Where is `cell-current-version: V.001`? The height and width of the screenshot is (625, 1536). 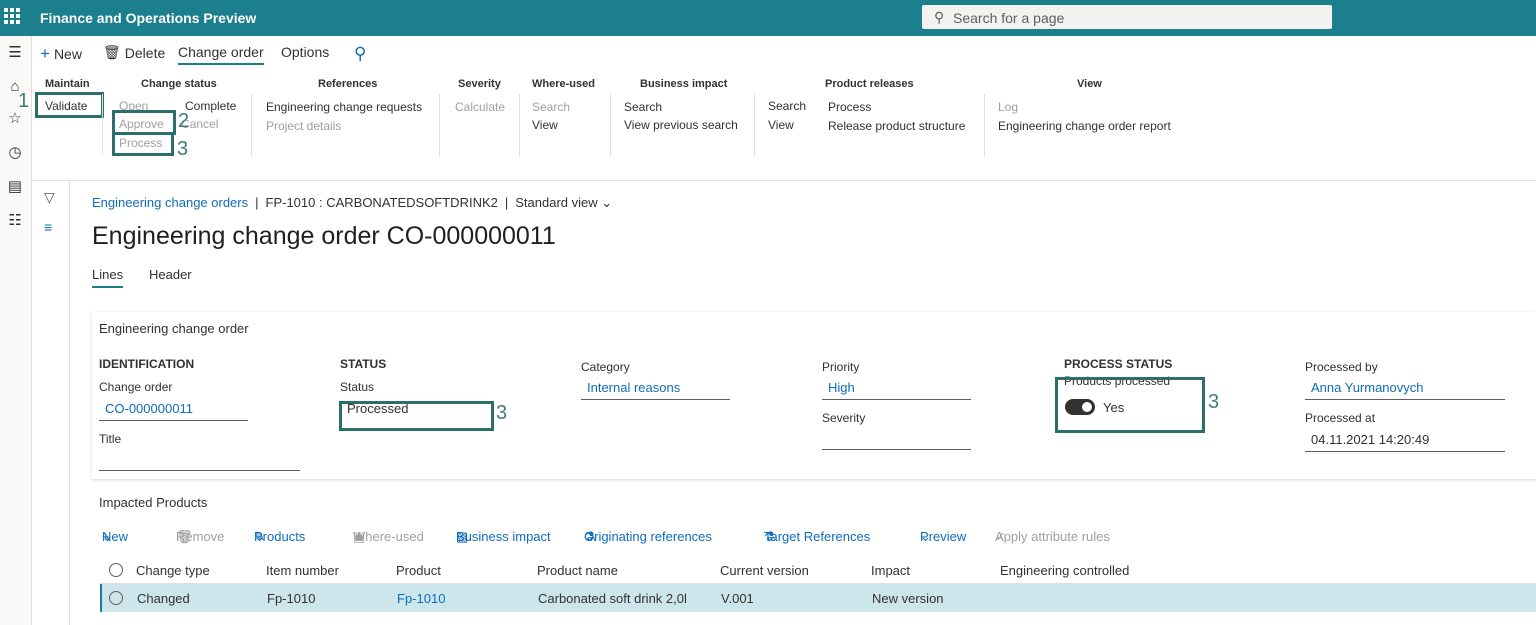 cell-current-version: V.001 is located at coordinates (737, 598).